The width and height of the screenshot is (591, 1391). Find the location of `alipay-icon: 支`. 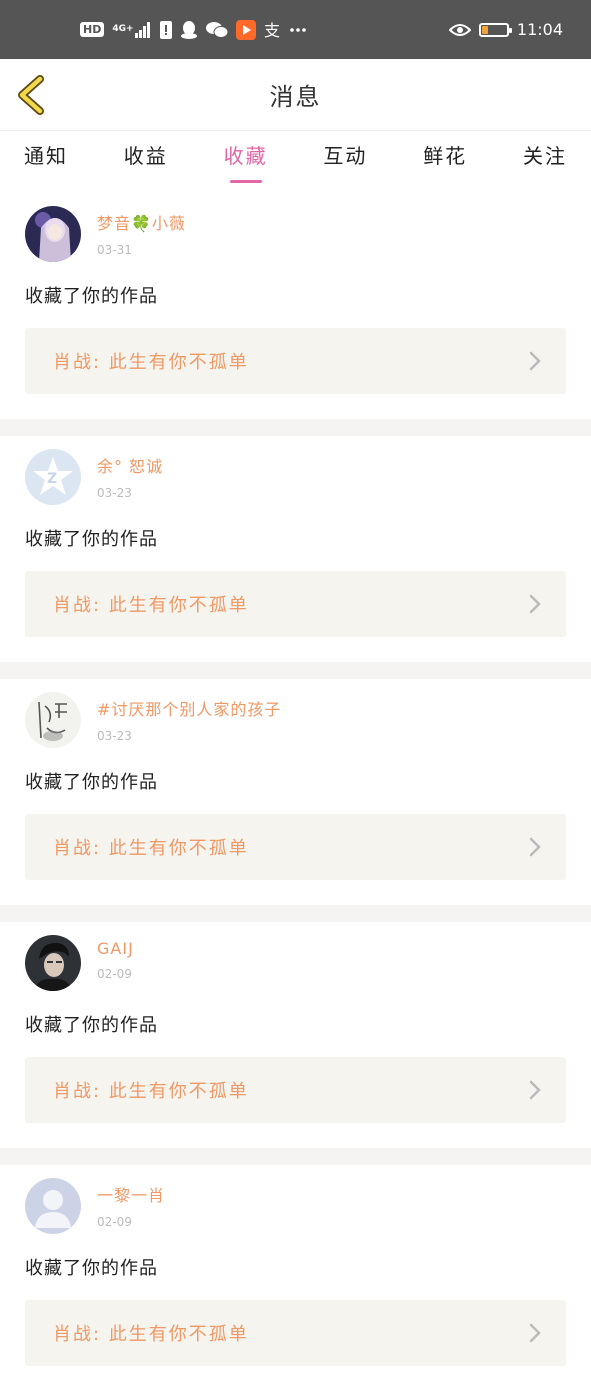

alipay-icon: 支 is located at coordinates (273, 30).